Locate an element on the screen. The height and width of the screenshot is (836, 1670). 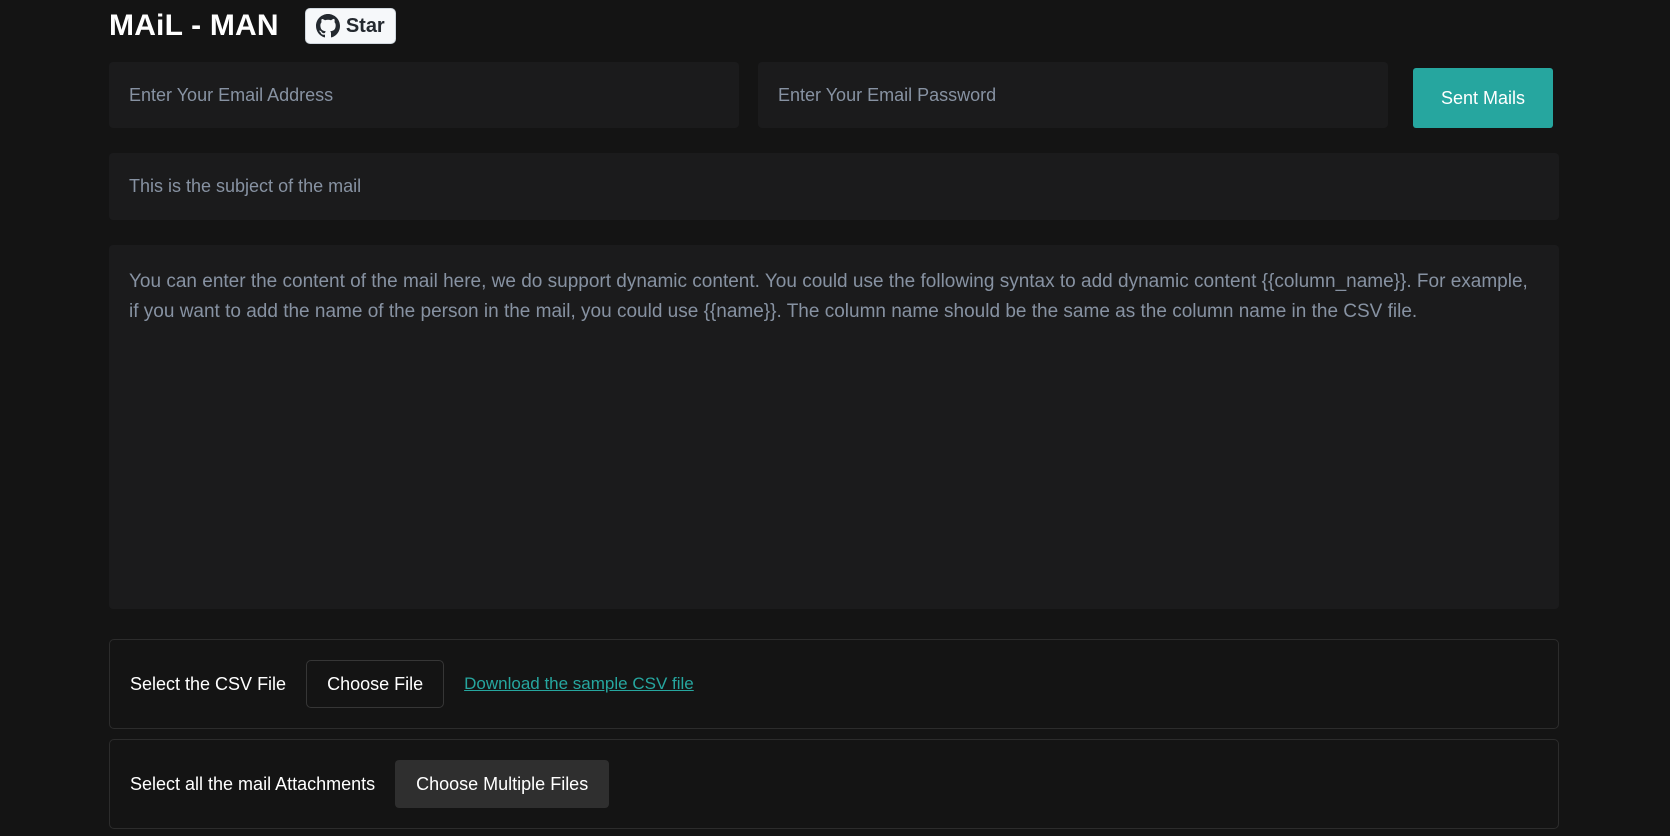
choose-csv-file-button: Choose File is located at coordinates (375, 684).